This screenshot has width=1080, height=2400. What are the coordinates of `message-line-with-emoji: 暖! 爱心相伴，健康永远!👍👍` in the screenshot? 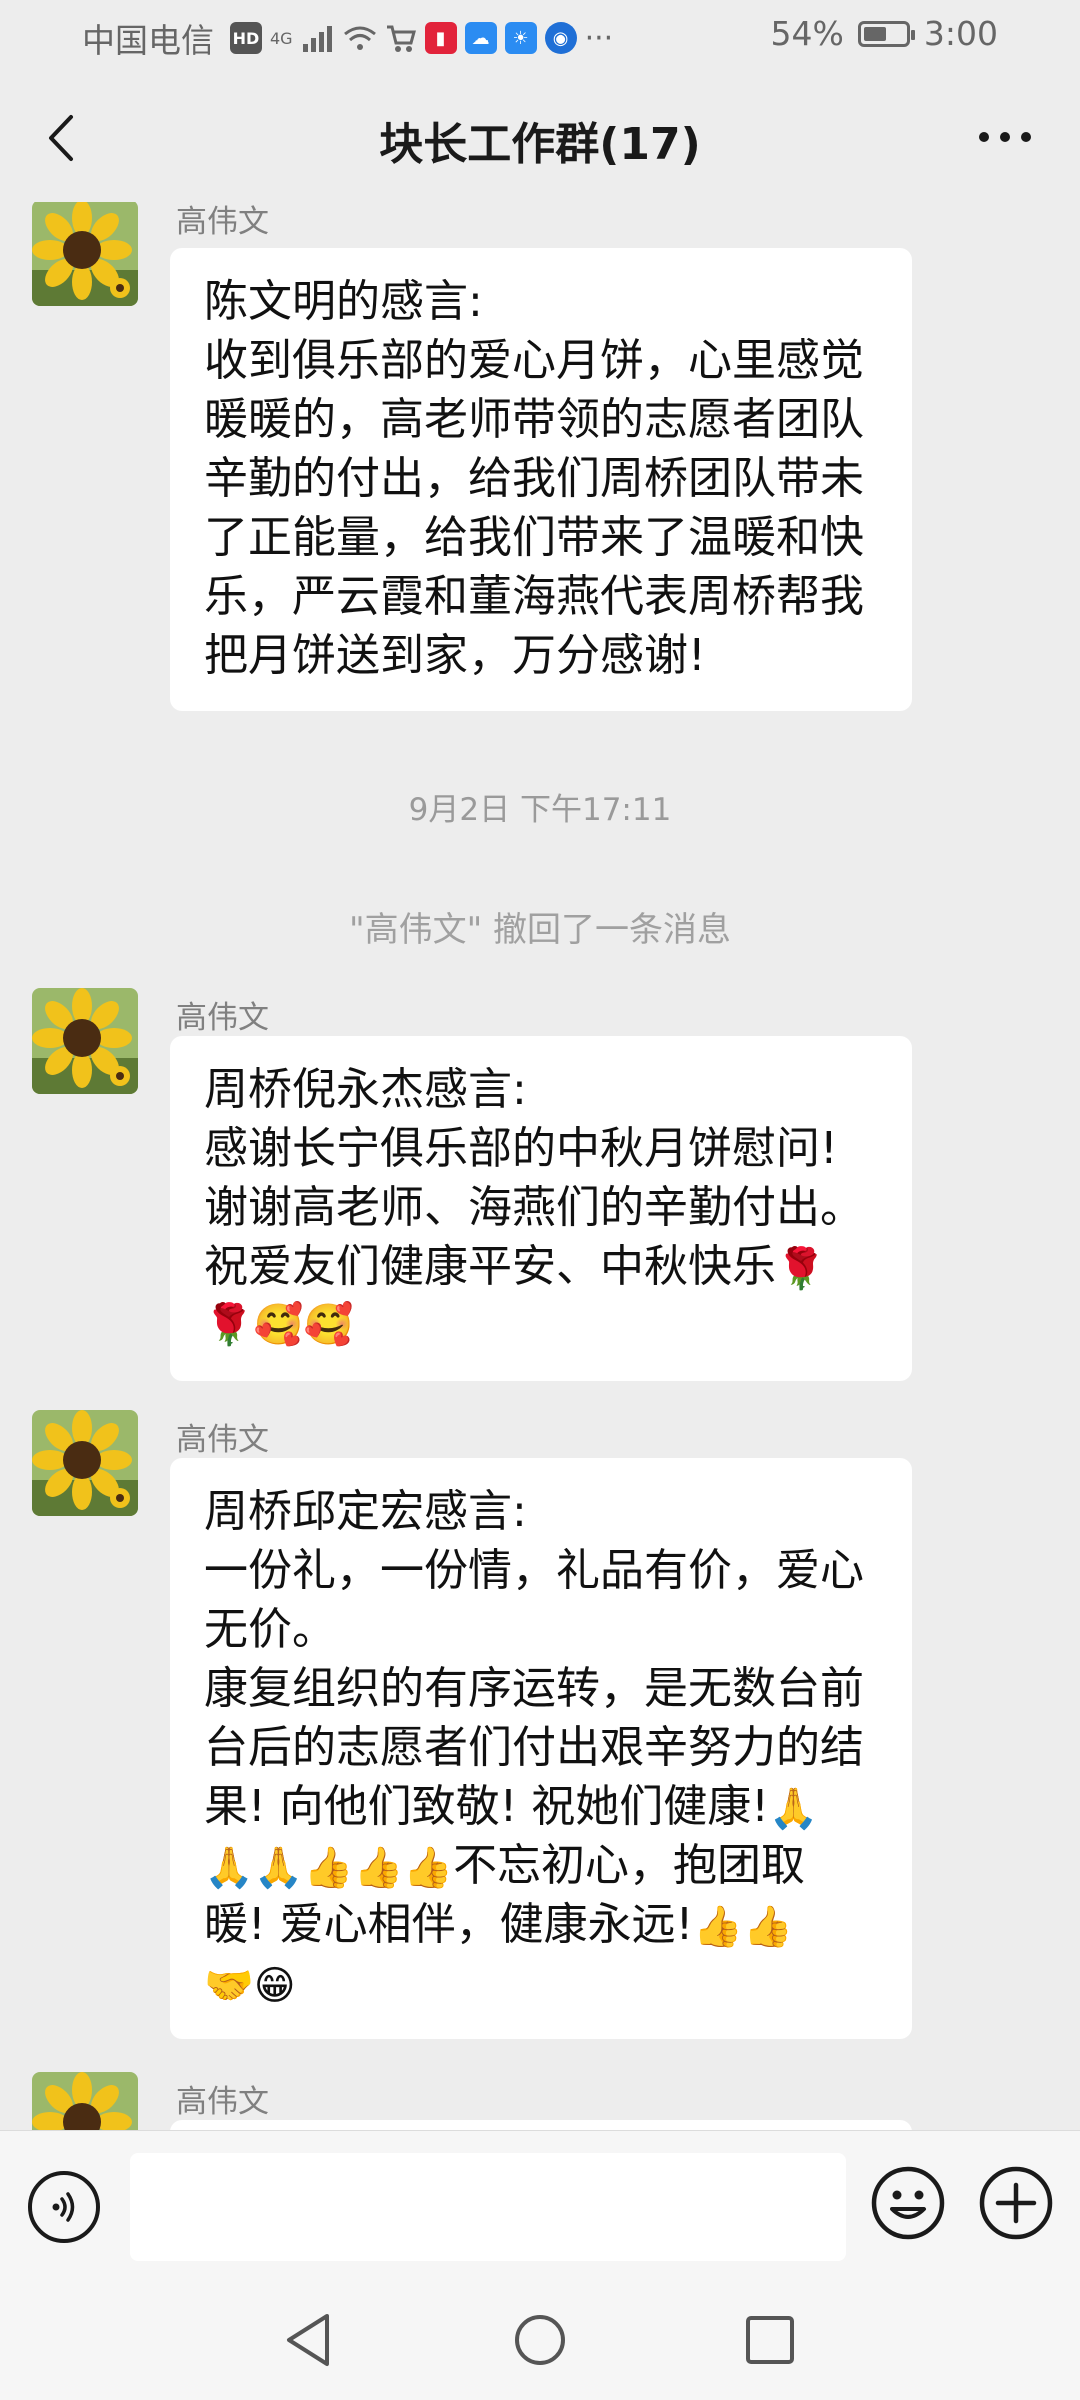 It's located at (541, 1924).